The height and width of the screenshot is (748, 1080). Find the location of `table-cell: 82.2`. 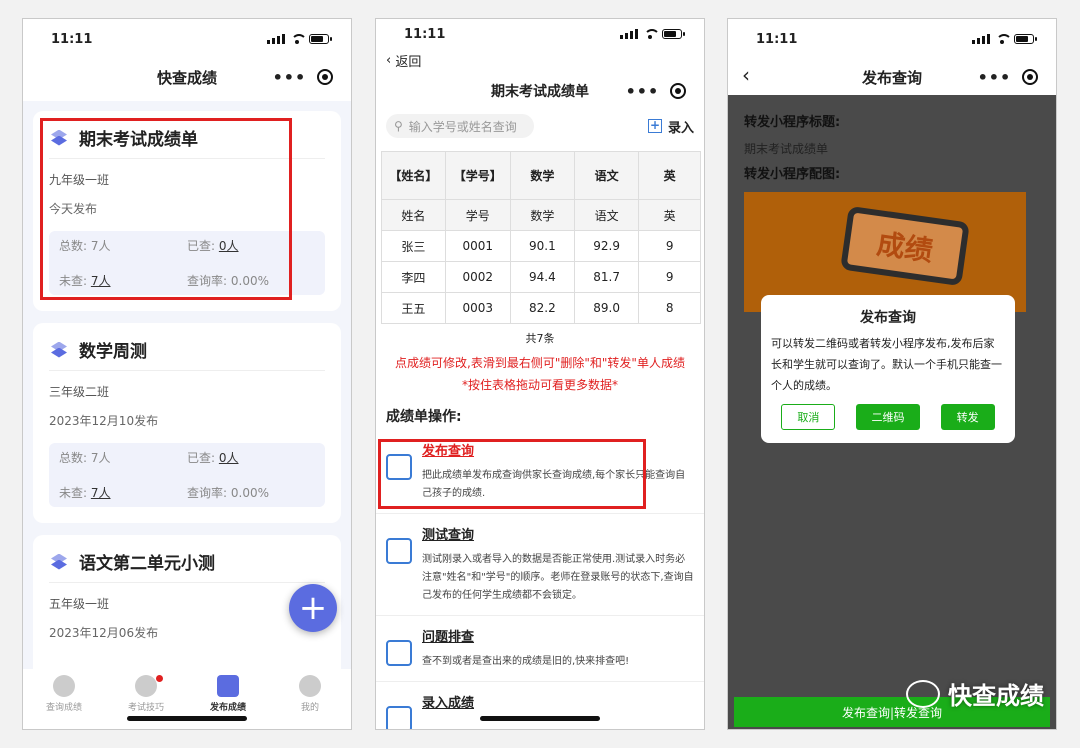

table-cell: 82.2 is located at coordinates (542, 308).